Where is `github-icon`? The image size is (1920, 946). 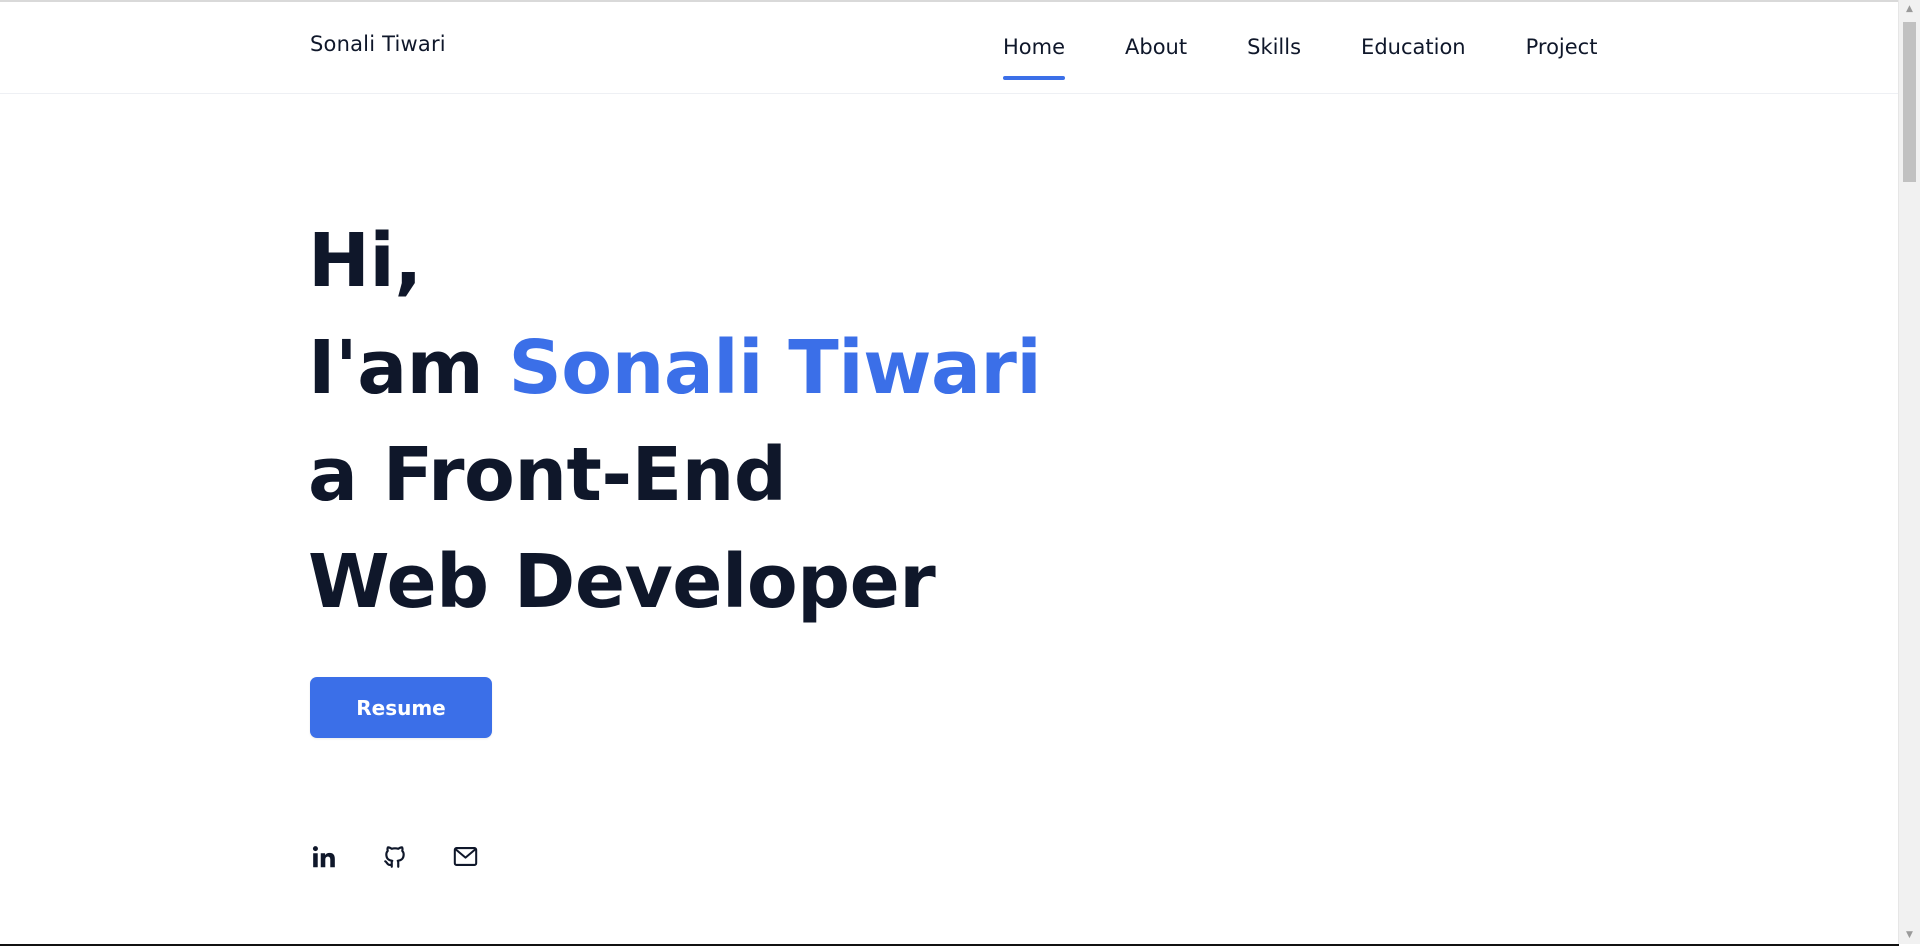
github-icon is located at coordinates (394, 856).